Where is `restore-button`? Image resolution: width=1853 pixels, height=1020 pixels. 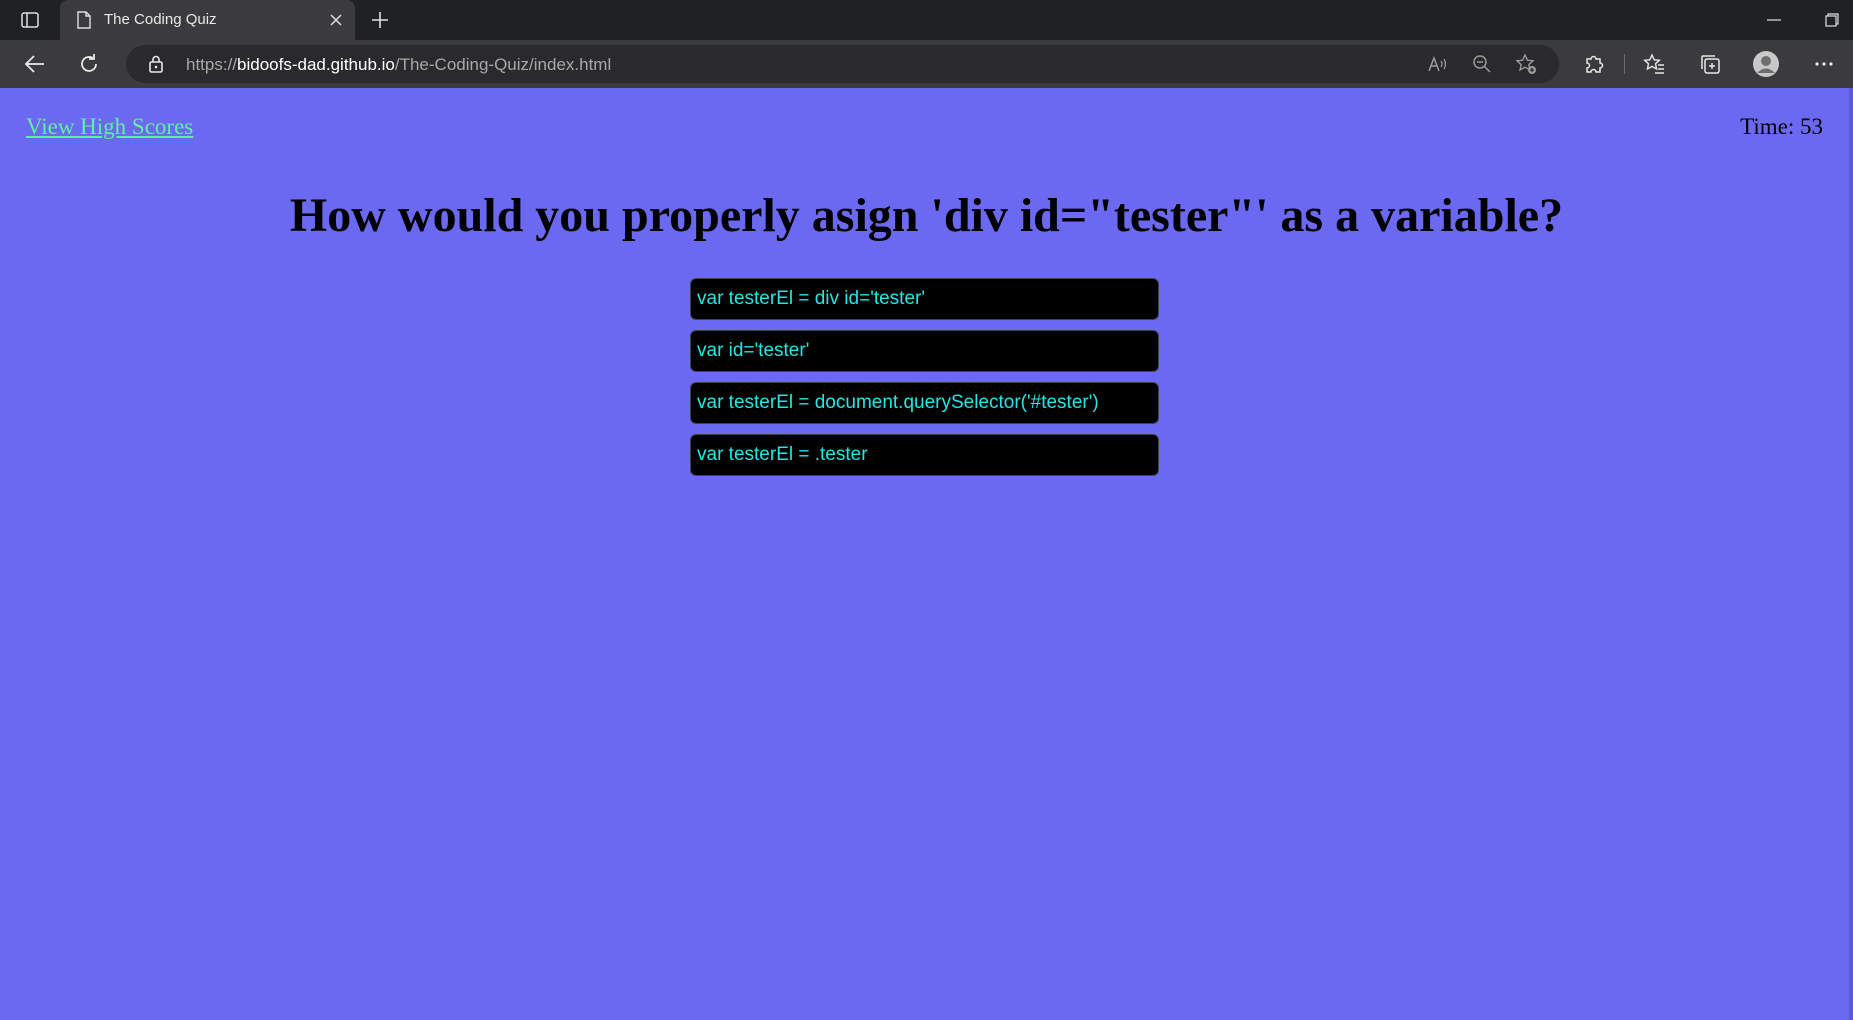 restore-button is located at coordinates (1832, 20).